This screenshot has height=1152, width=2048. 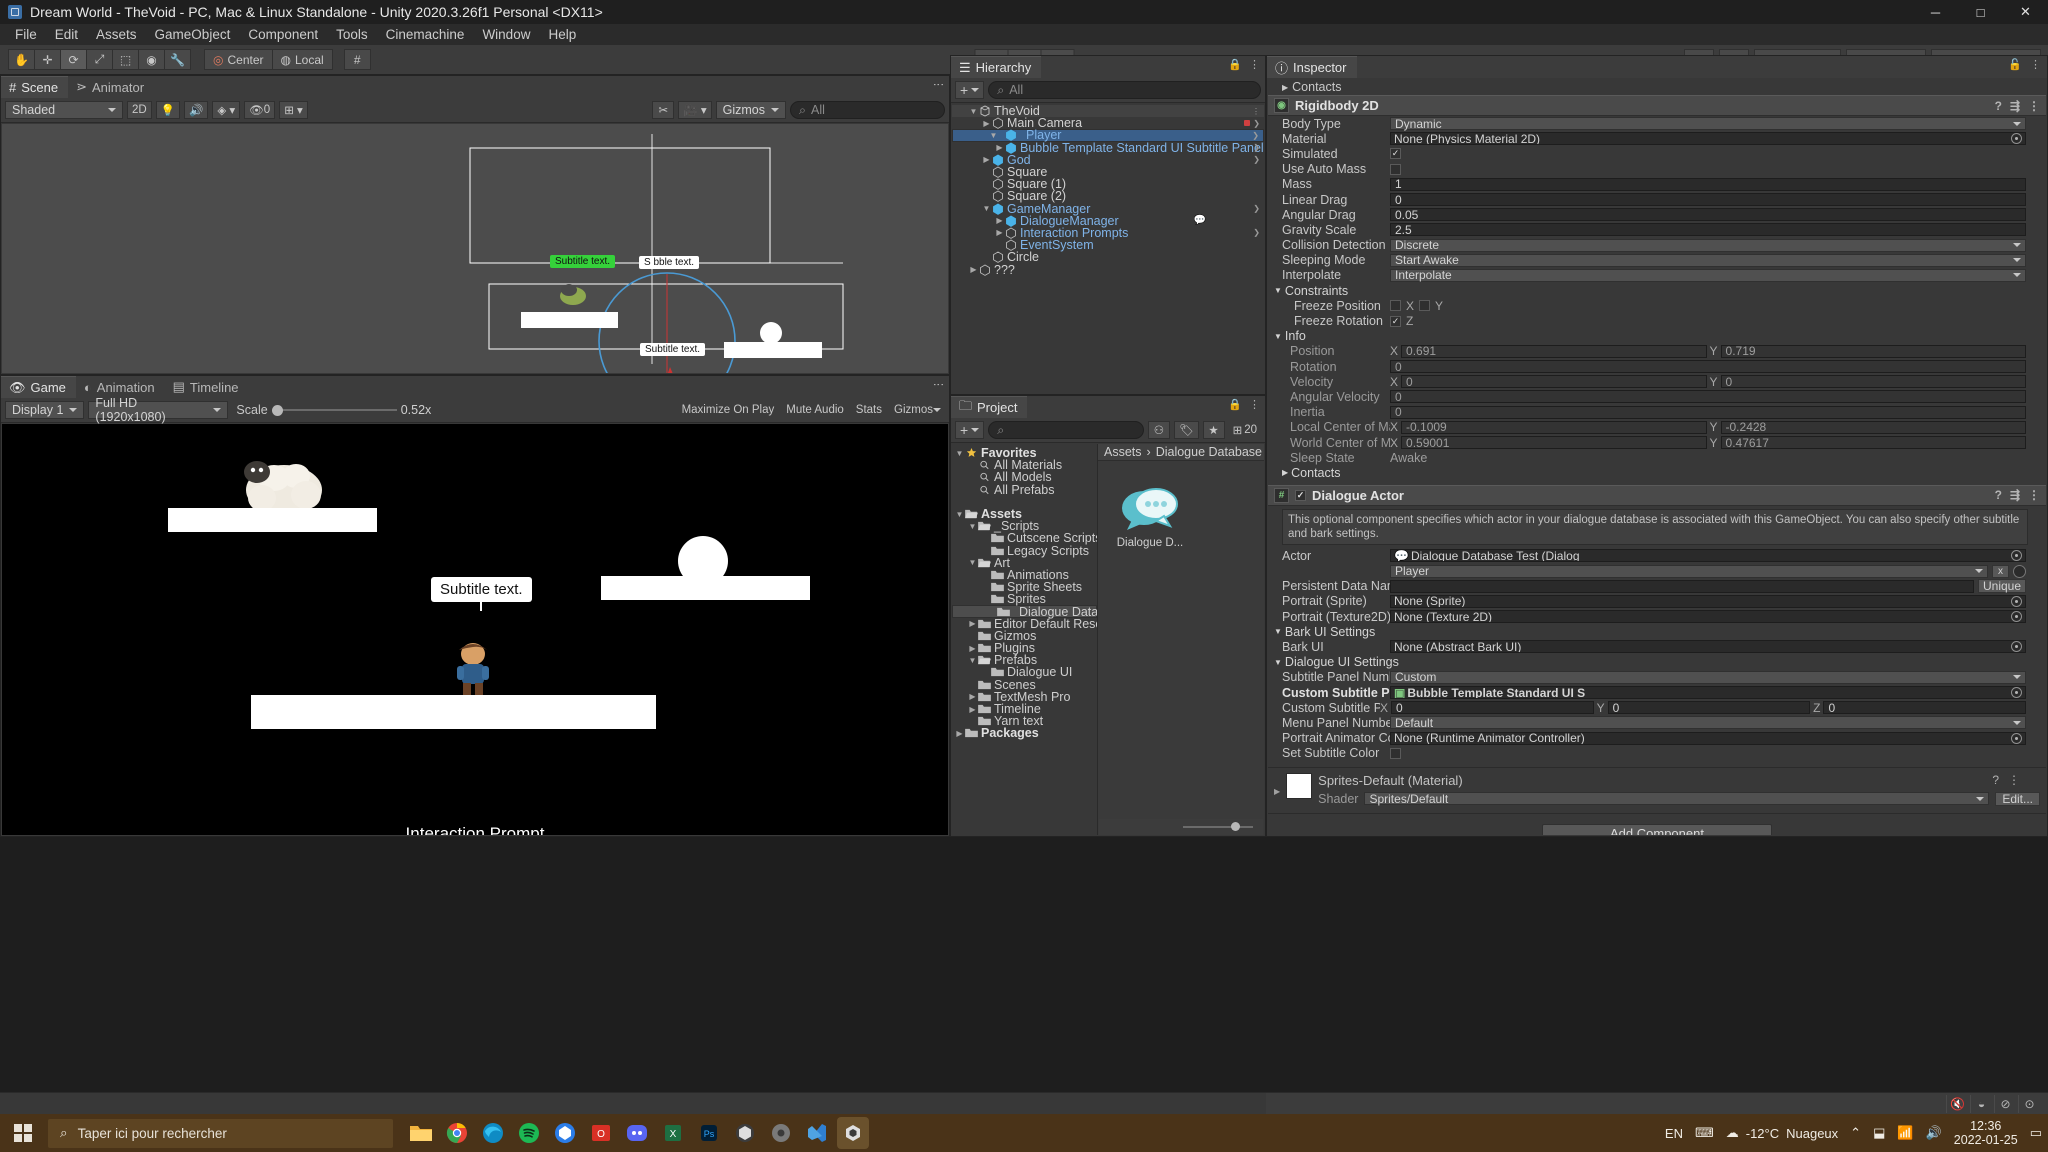 I want to click on pivot-mode-button: ◎ Center, so click(x=238, y=59).